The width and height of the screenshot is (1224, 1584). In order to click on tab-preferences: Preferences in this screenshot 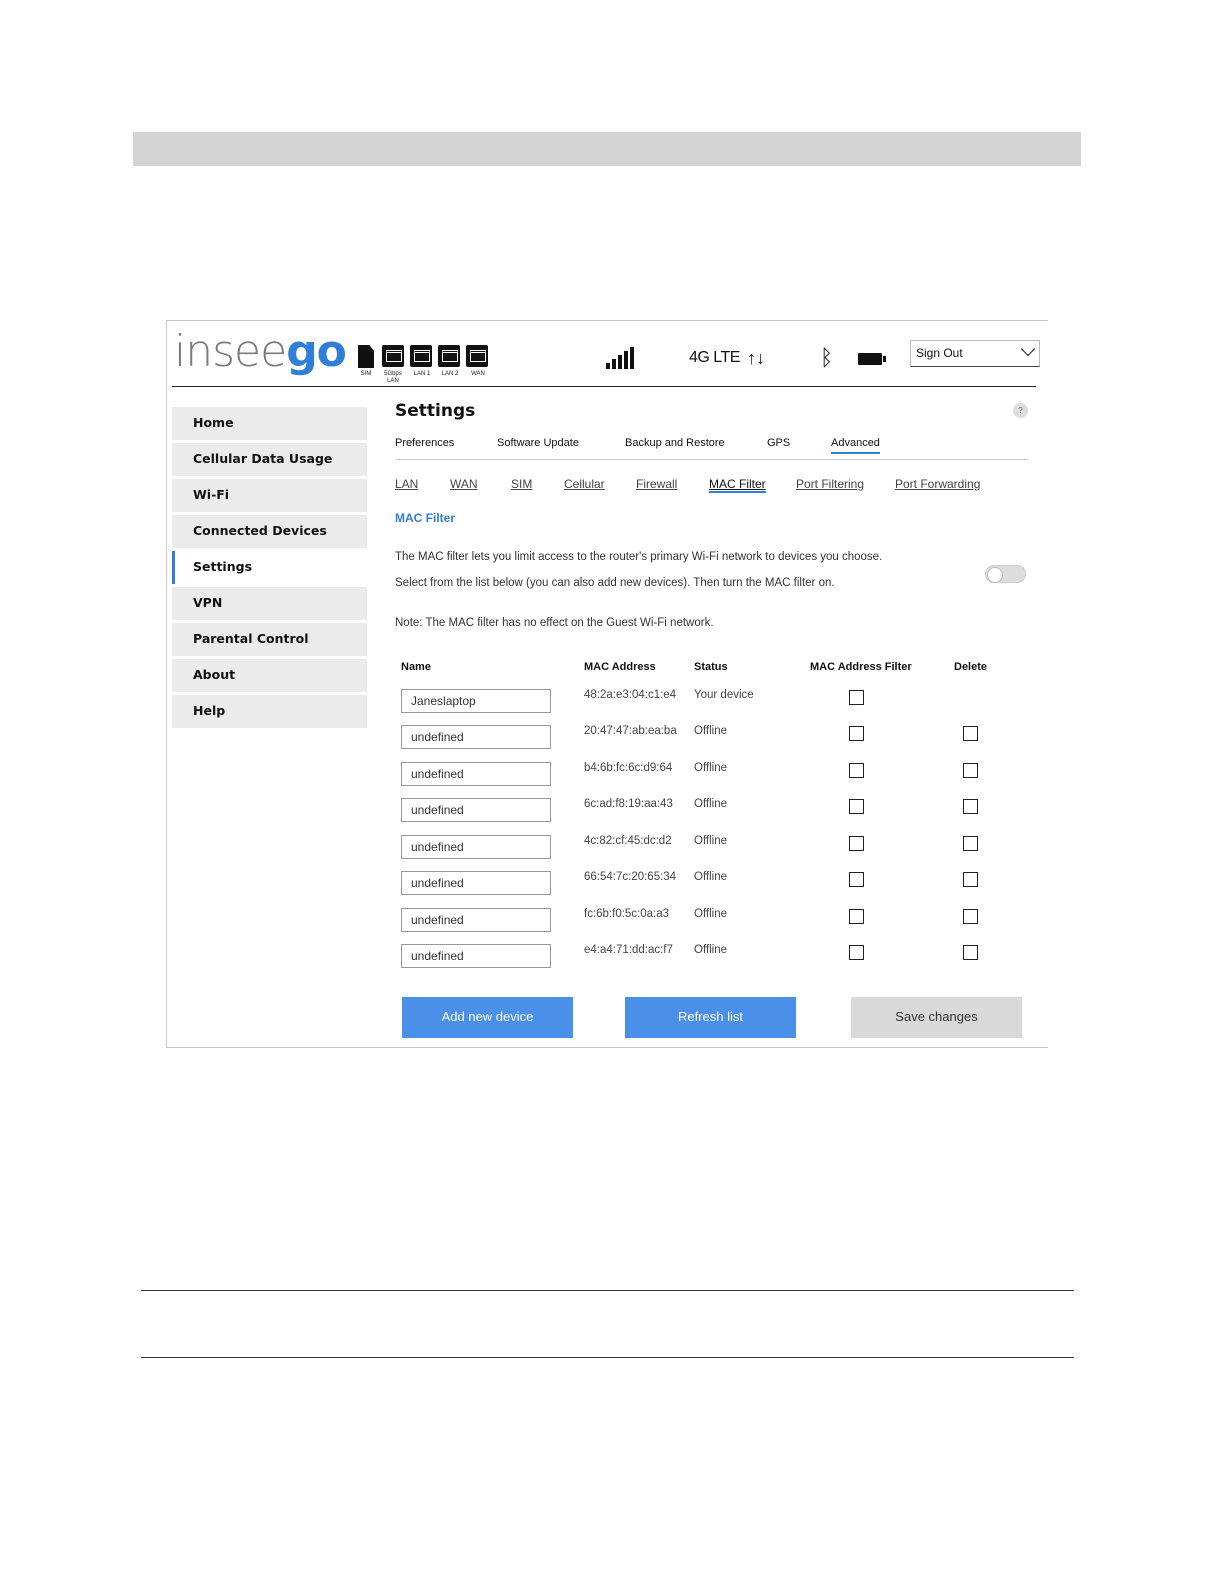, I will do `click(424, 443)`.